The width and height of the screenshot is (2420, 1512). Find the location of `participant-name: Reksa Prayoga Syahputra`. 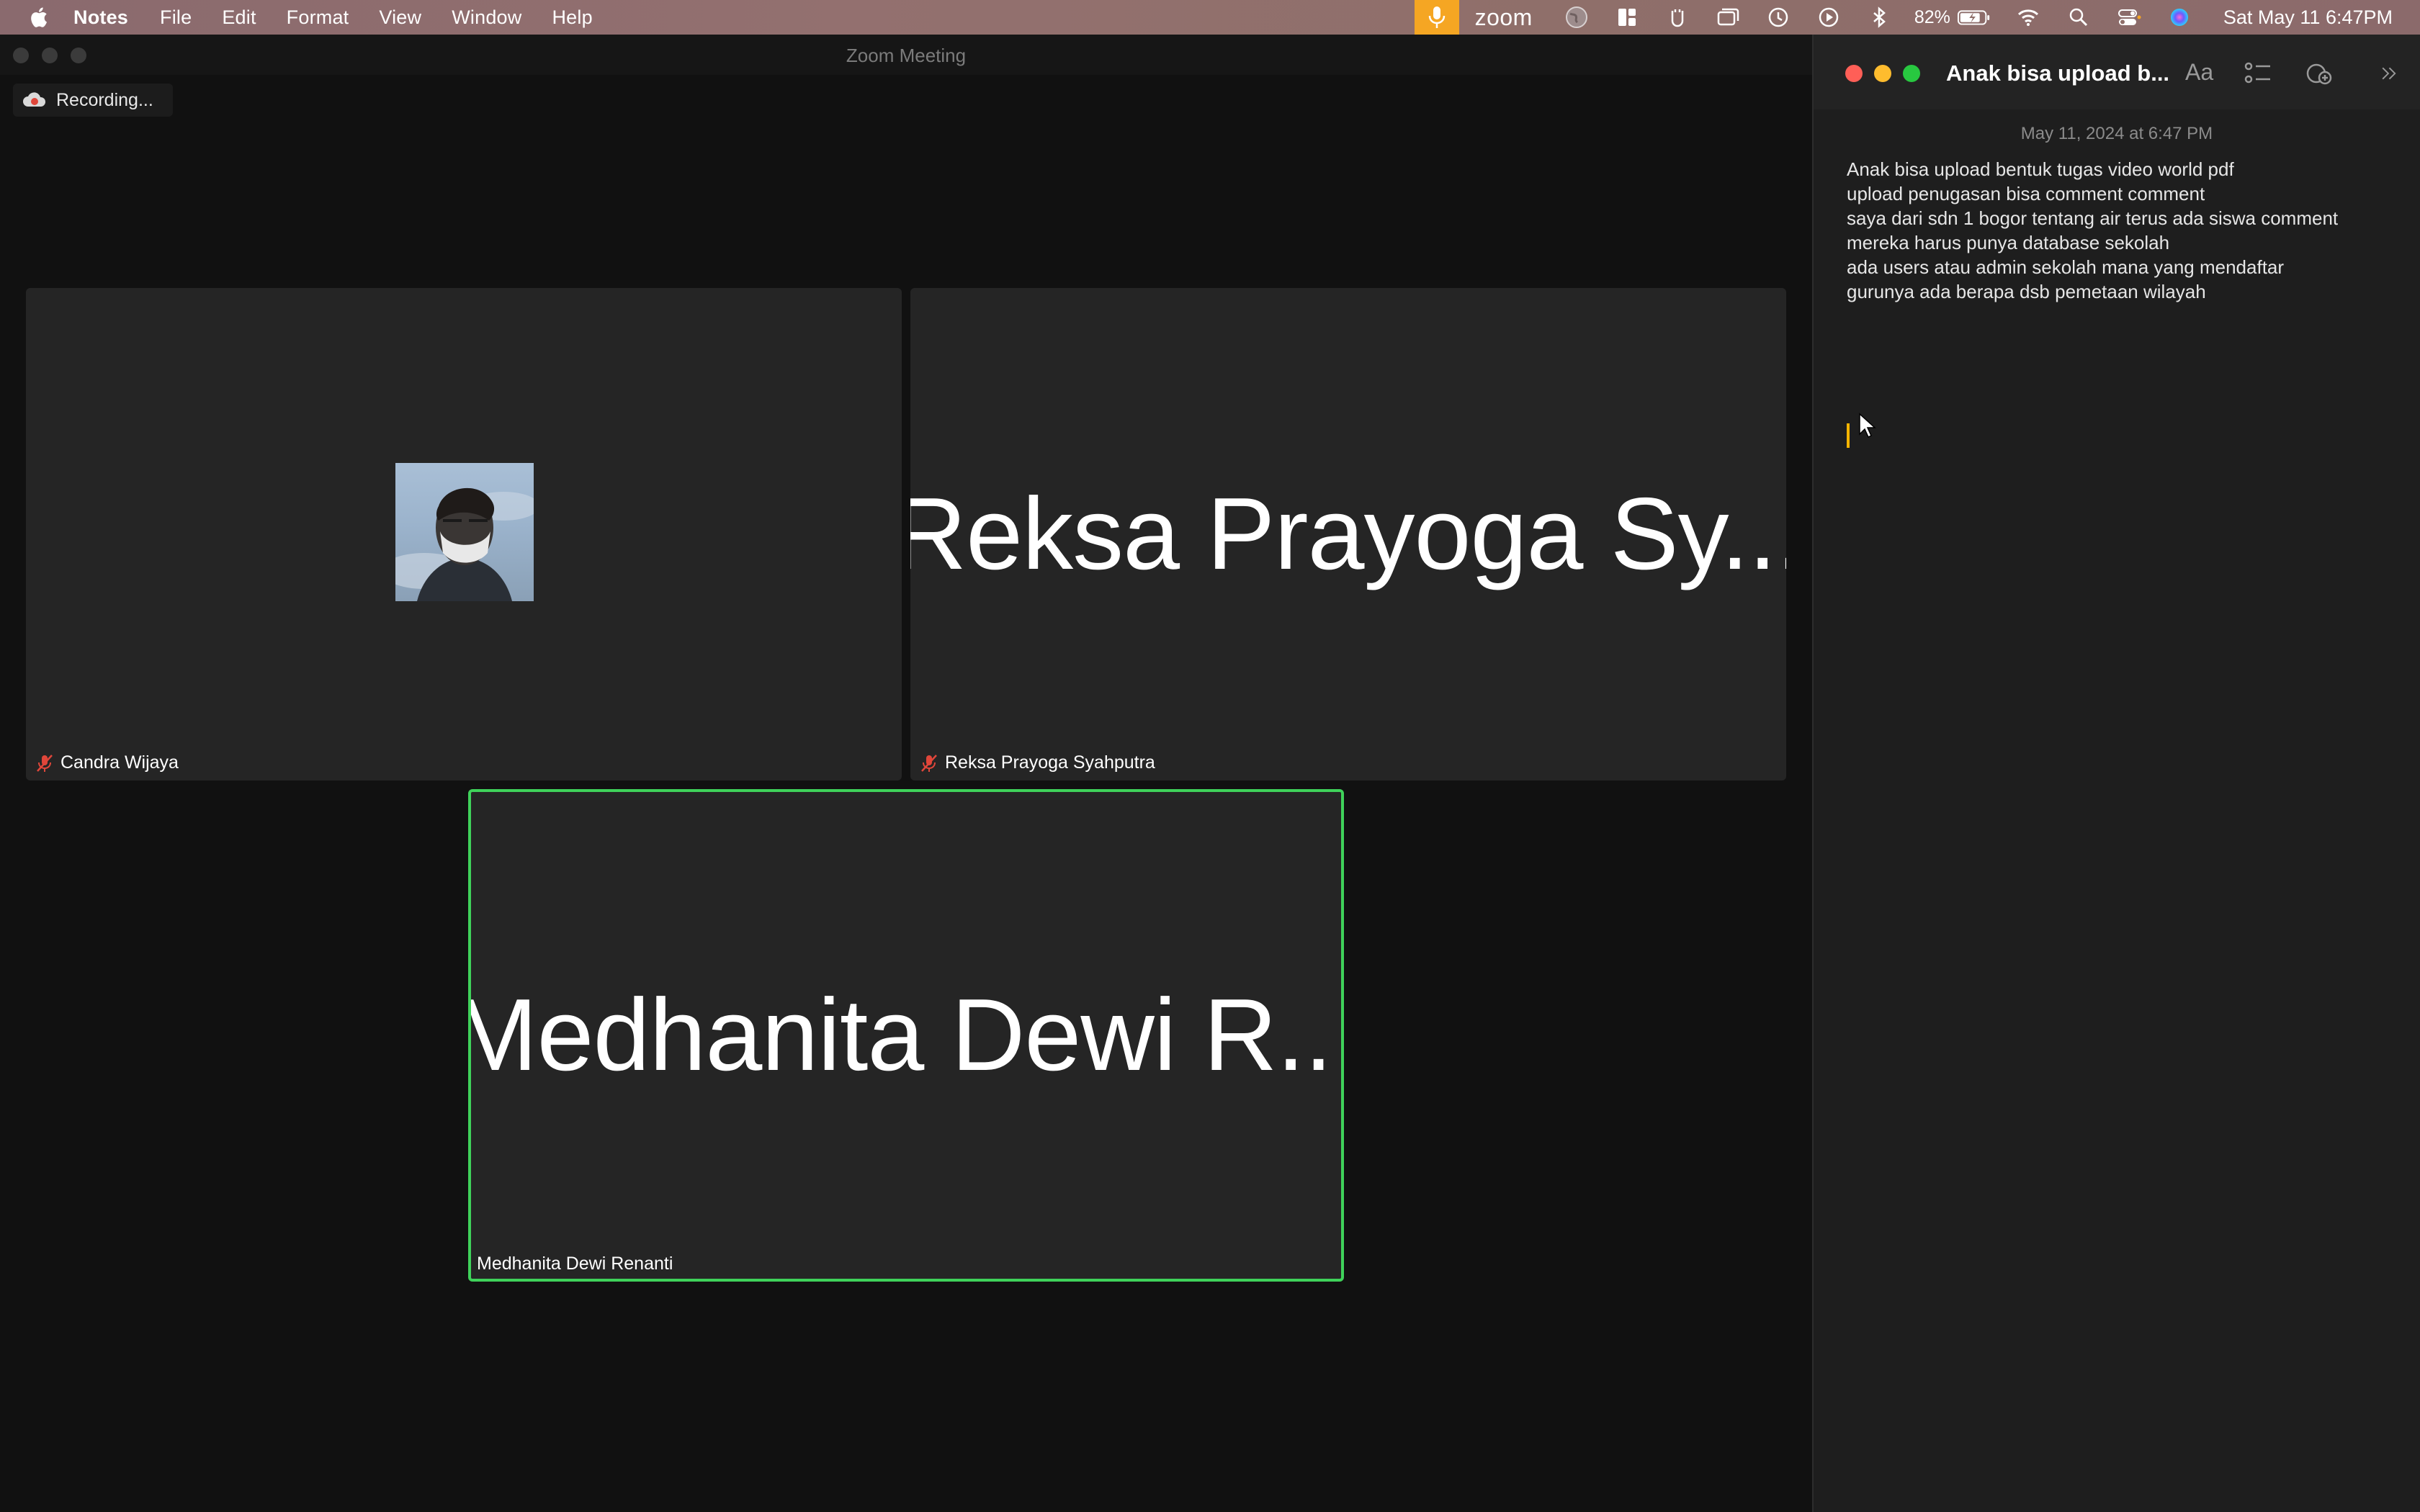

participant-name: Reksa Prayoga Syahputra is located at coordinates (1050, 762).